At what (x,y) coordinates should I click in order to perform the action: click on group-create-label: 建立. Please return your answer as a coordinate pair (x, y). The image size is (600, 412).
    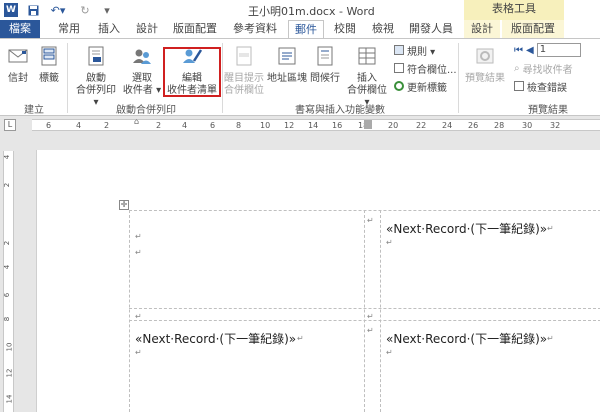
    Looking at the image, I should click on (34, 110).